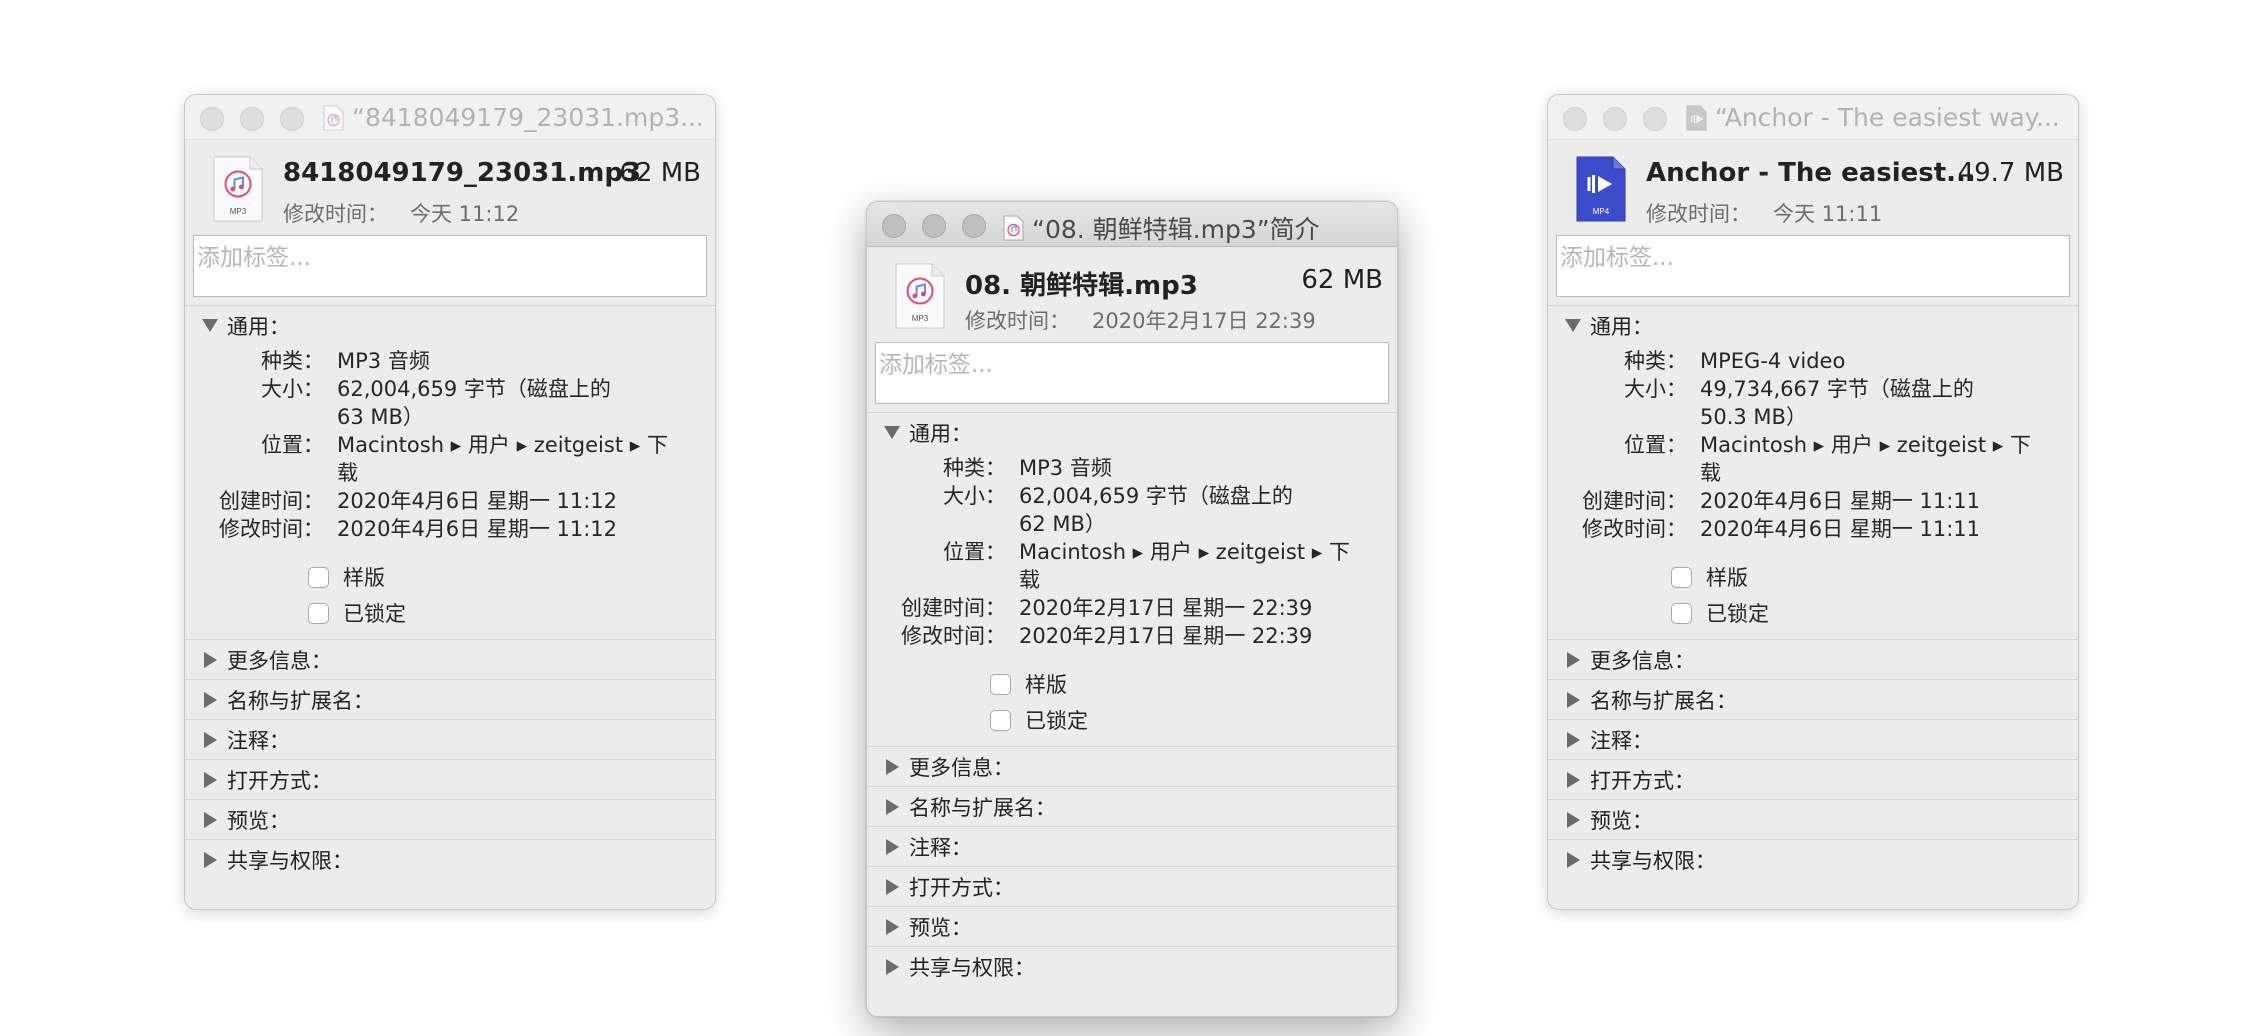 Image resolution: width=2262 pixels, height=1036 pixels. Describe the element at coordinates (1653, 860) in the screenshot. I see `sharing-label: 共享与权限：` at that location.